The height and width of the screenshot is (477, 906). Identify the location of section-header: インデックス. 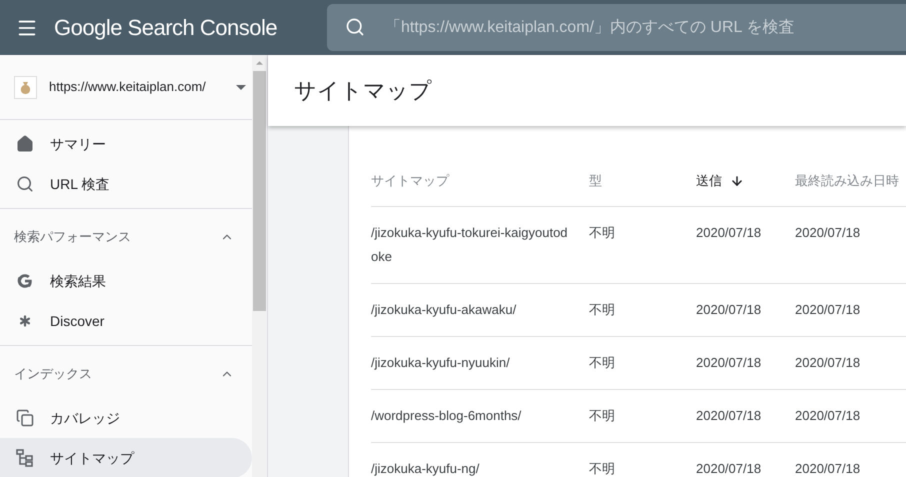
(126, 374).